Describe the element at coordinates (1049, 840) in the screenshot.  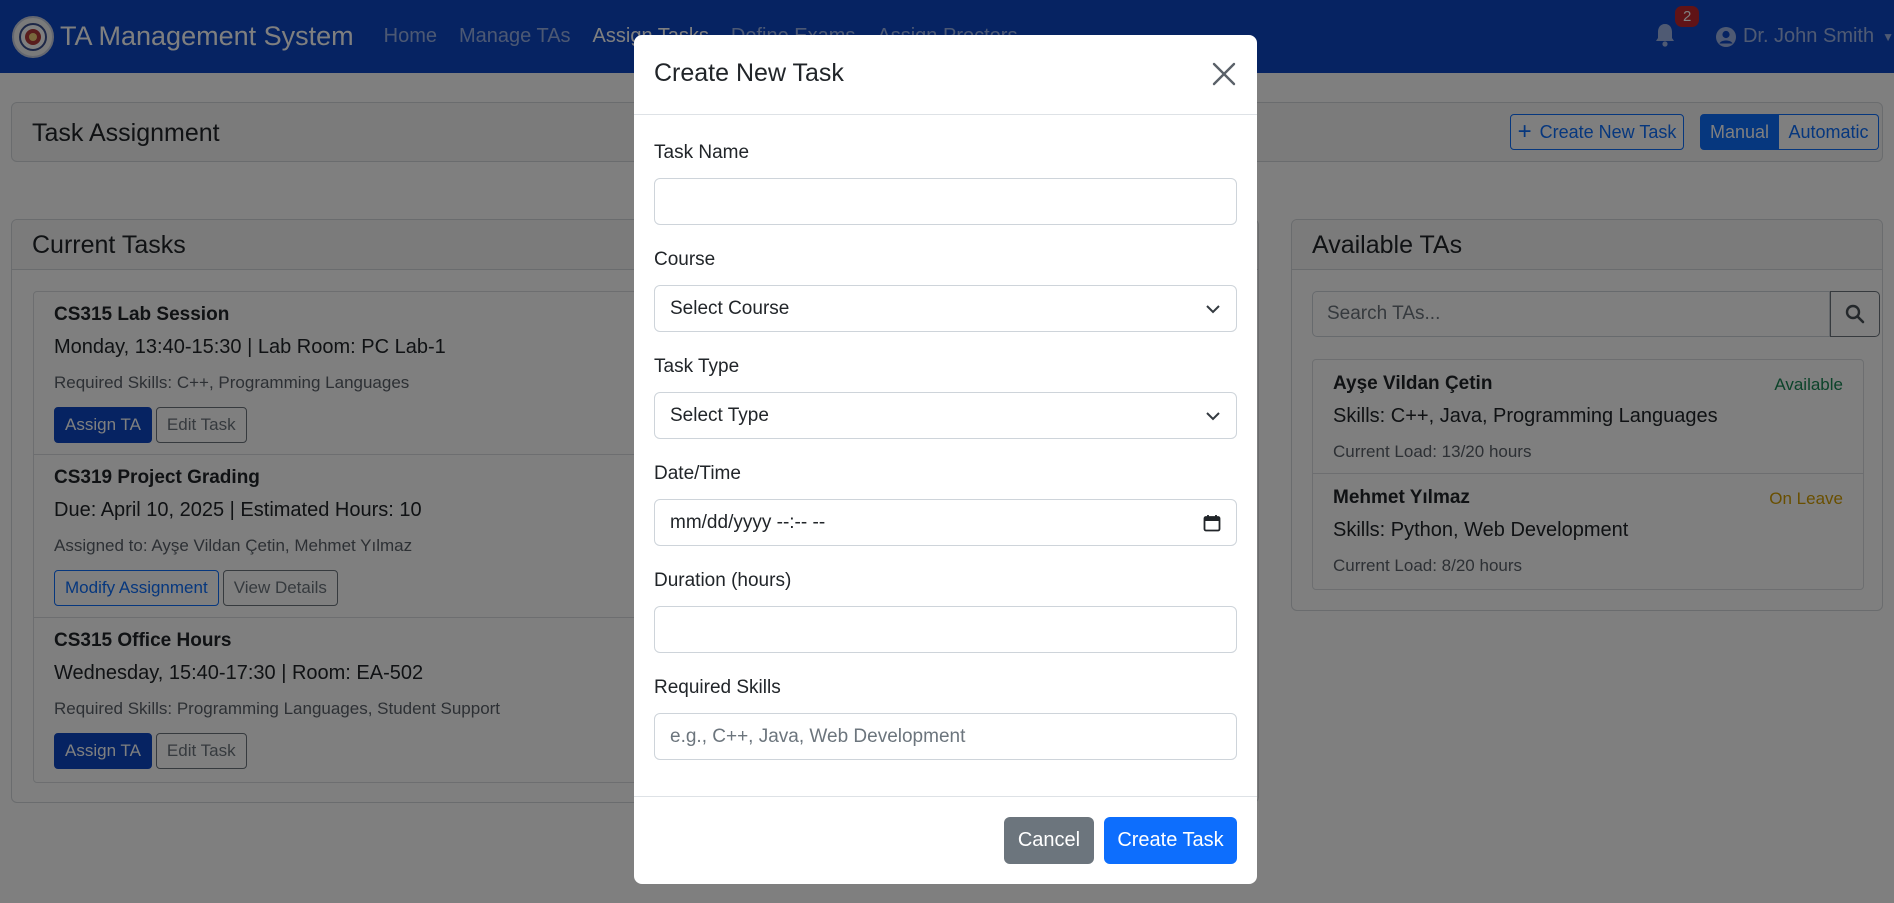
I see `cancel-button: Cancel` at that location.